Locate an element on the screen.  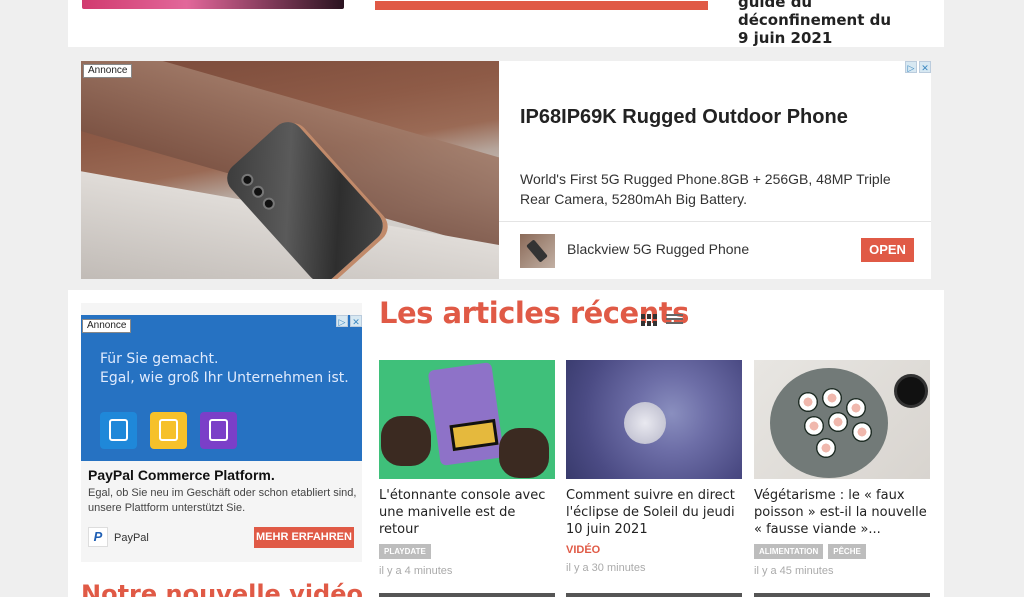
ad-title: IP68IP69K Rugged Outdoor Phone is located at coordinates (684, 117).